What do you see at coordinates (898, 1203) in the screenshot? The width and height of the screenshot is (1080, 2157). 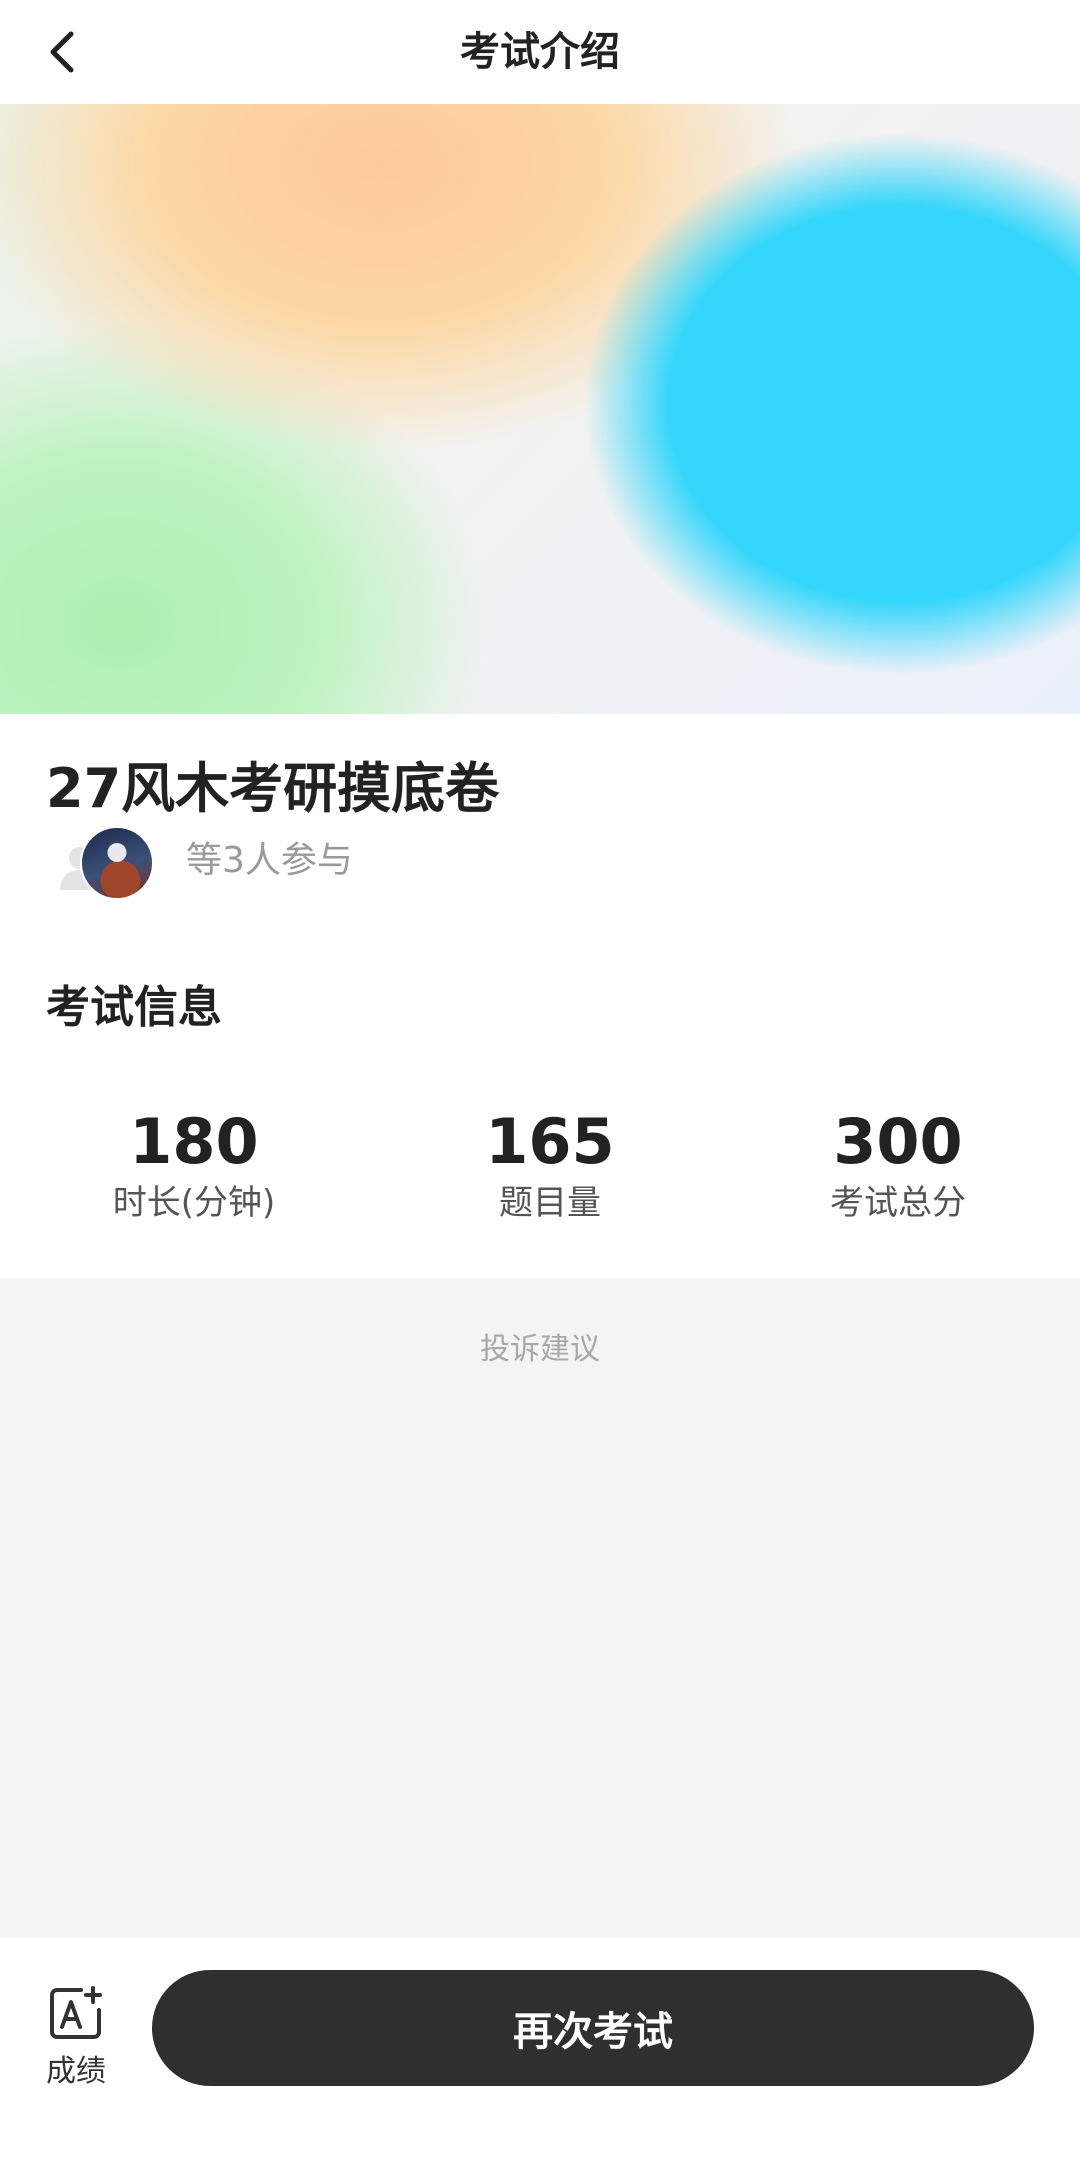 I see `stat-label: 考试总分` at bounding box center [898, 1203].